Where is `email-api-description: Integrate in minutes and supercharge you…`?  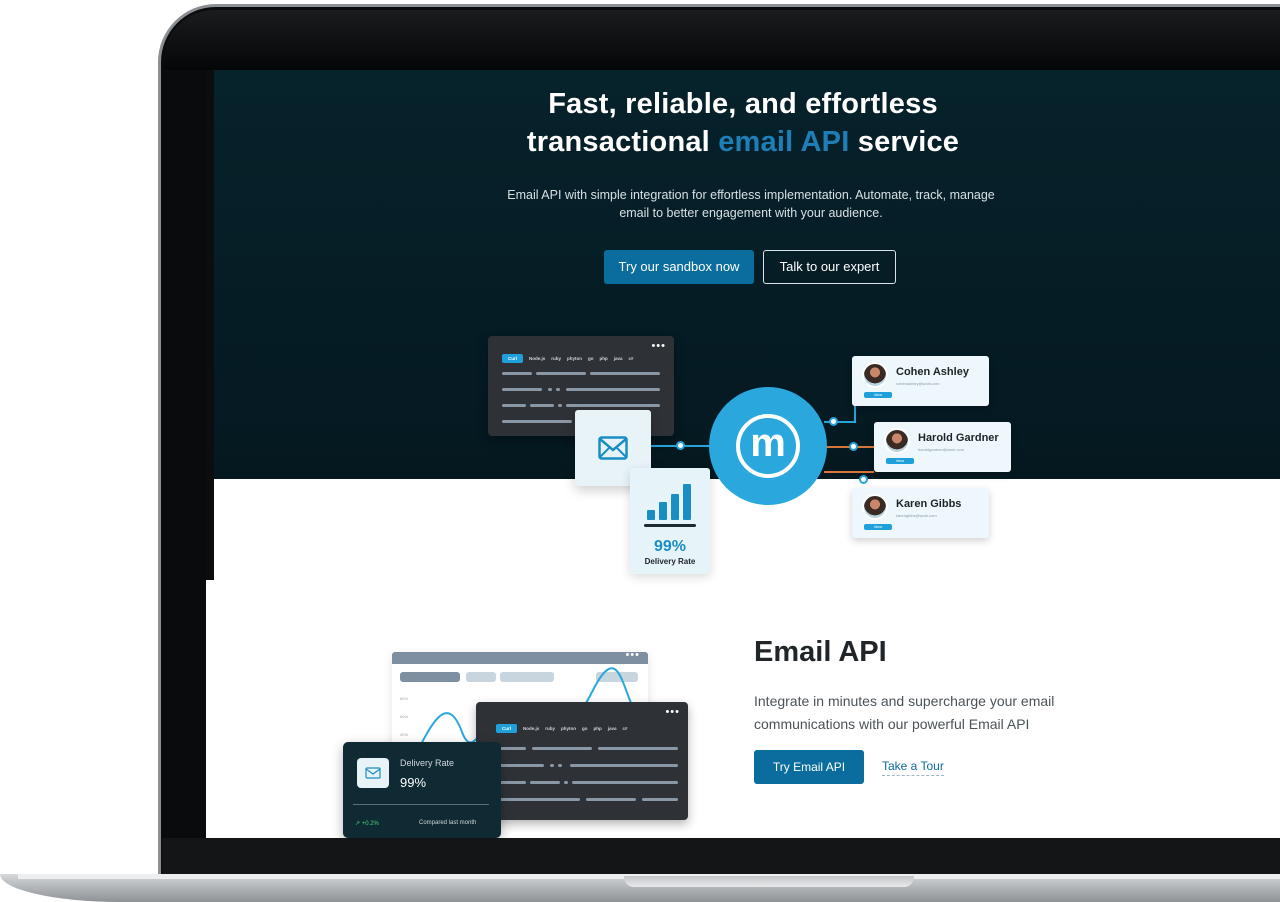
email-api-description: Integrate in minutes and supercharge you… is located at coordinates (904, 712).